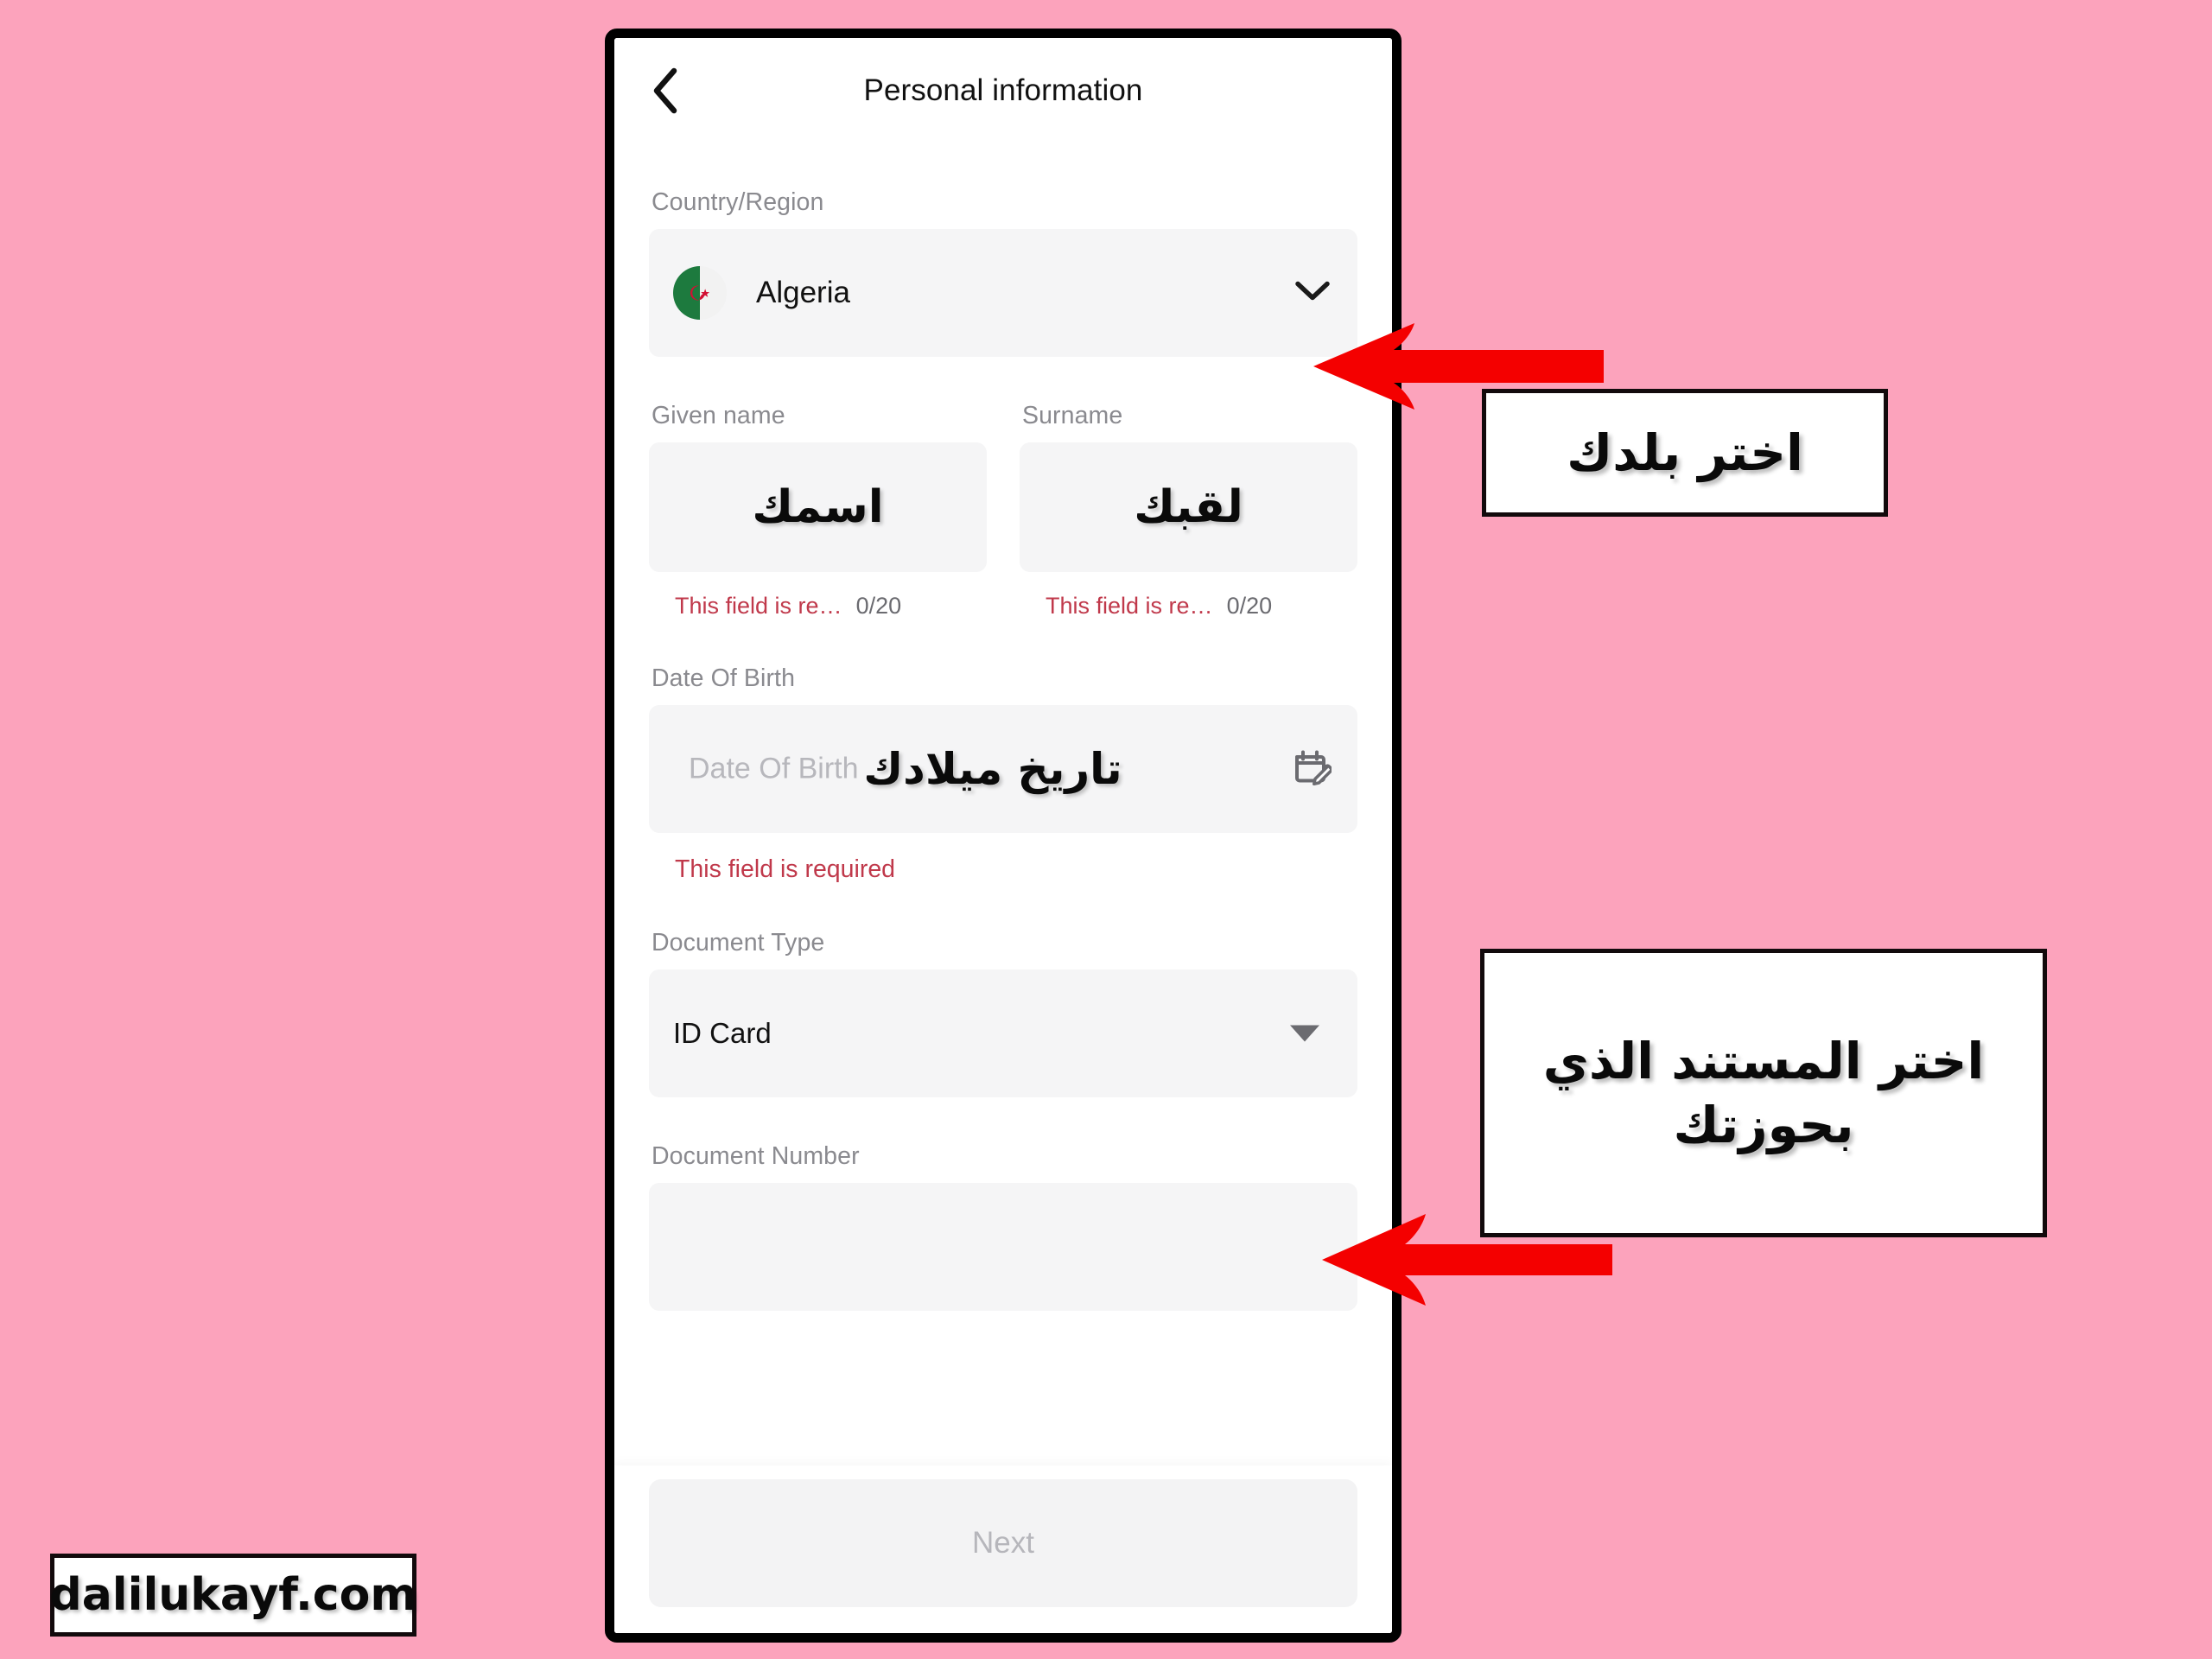 This screenshot has width=2212, height=1659. Describe the element at coordinates (756, 1156) in the screenshot. I see `document-number-label: Document Number` at that location.